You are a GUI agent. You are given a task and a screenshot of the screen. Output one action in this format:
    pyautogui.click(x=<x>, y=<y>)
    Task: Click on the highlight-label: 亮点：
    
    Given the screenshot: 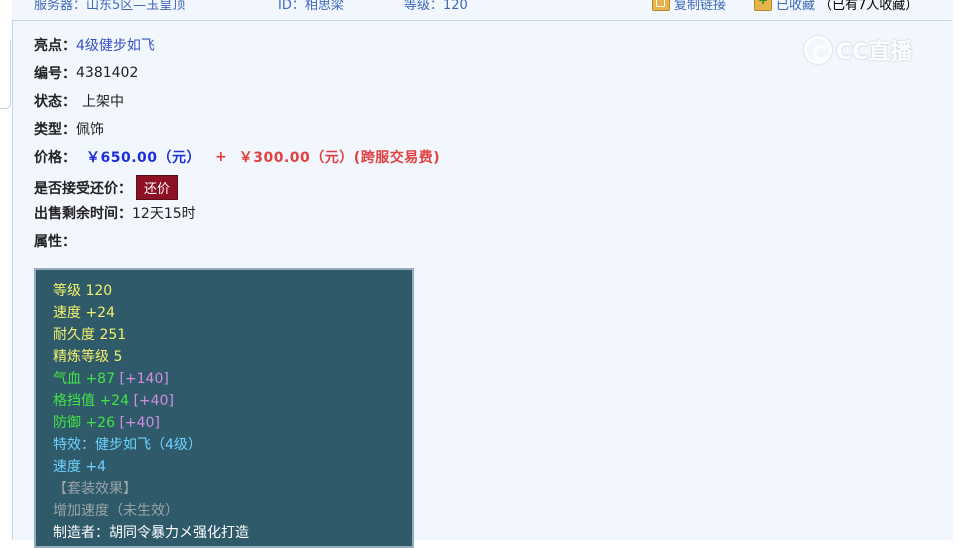 What is the action you would take?
    pyautogui.click(x=55, y=46)
    